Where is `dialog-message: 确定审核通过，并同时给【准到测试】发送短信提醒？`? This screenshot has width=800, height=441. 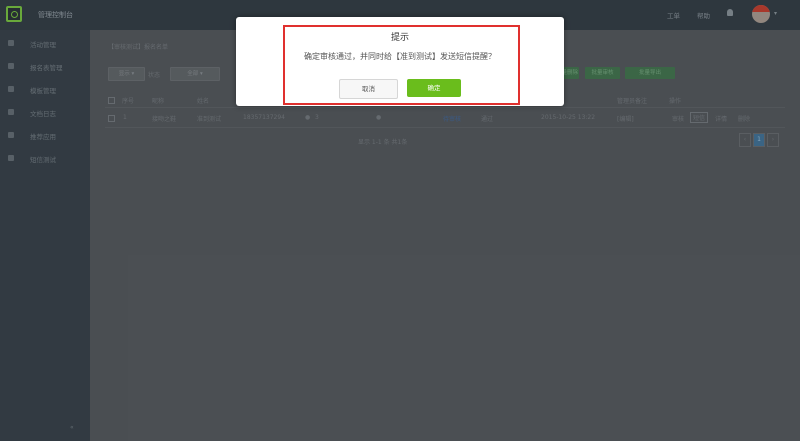
dialog-message: 确定审核通过，并同时给【准到测试】发送短信提醒？ is located at coordinates (400, 56).